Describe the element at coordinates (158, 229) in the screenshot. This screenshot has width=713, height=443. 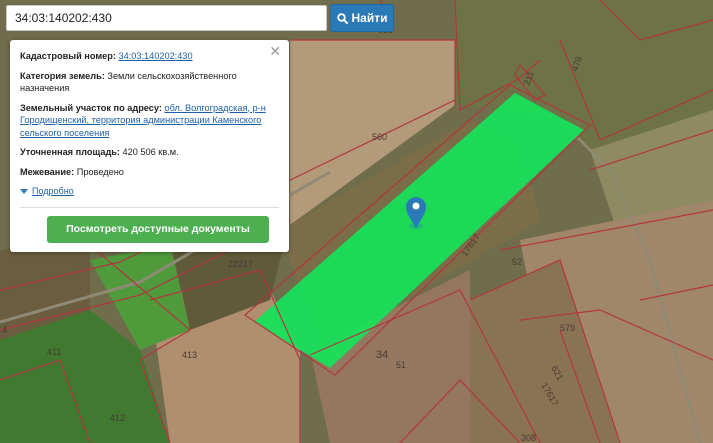
I see `view-documents-button: Посмотреть доступные документы` at that location.